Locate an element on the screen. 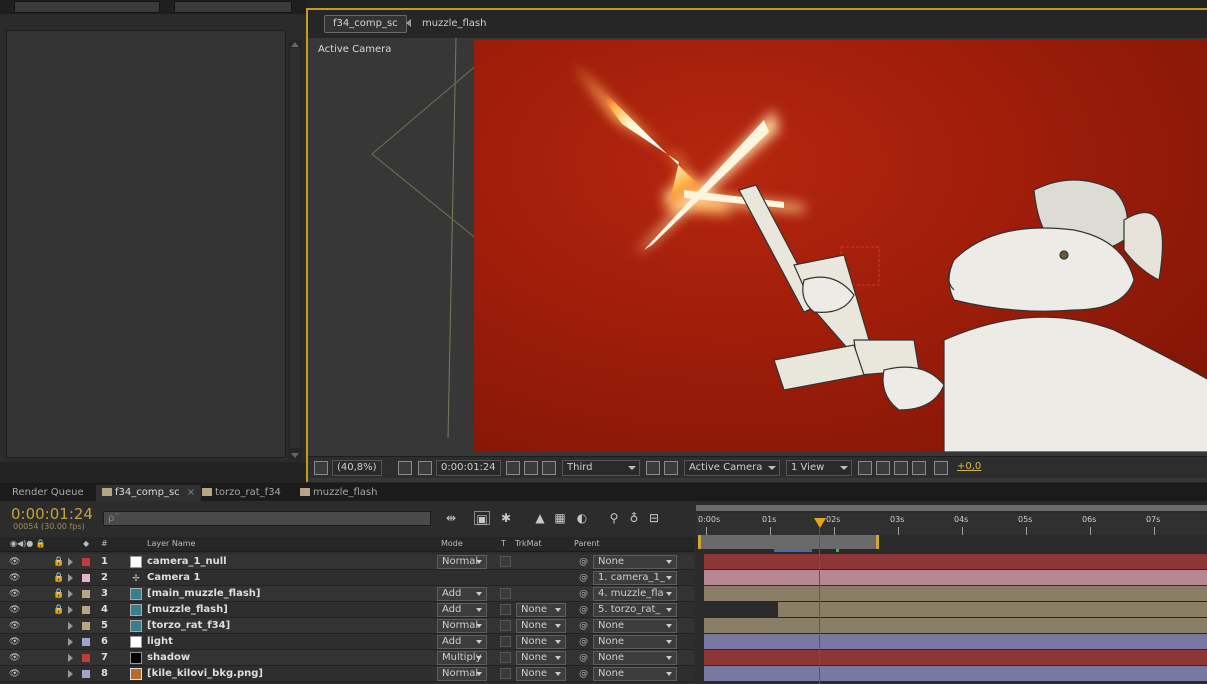  layer-row: 👁 🔒 3 [main_muzzle_flash] Add @4. muzzle_fla is located at coordinates (347, 594).